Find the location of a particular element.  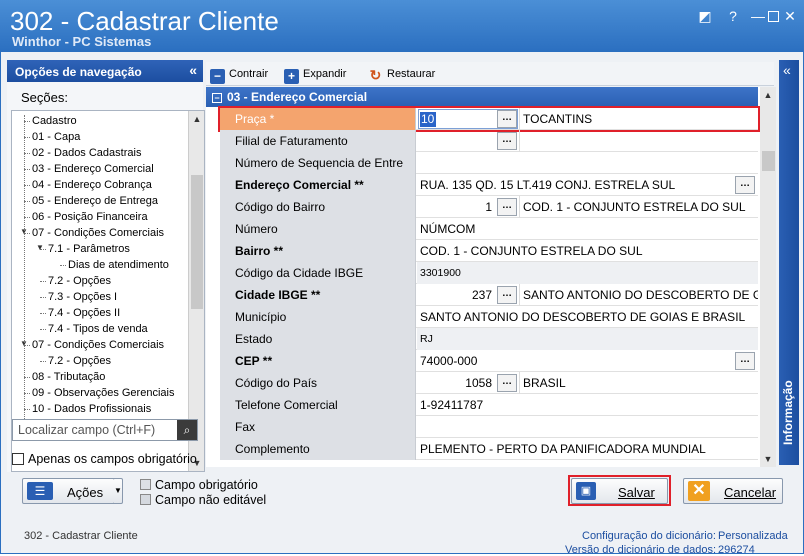

field-value: PLEMENTO - PERTO DA PANIFICADORA MUNDIAL is located at coordinates (587, 449).